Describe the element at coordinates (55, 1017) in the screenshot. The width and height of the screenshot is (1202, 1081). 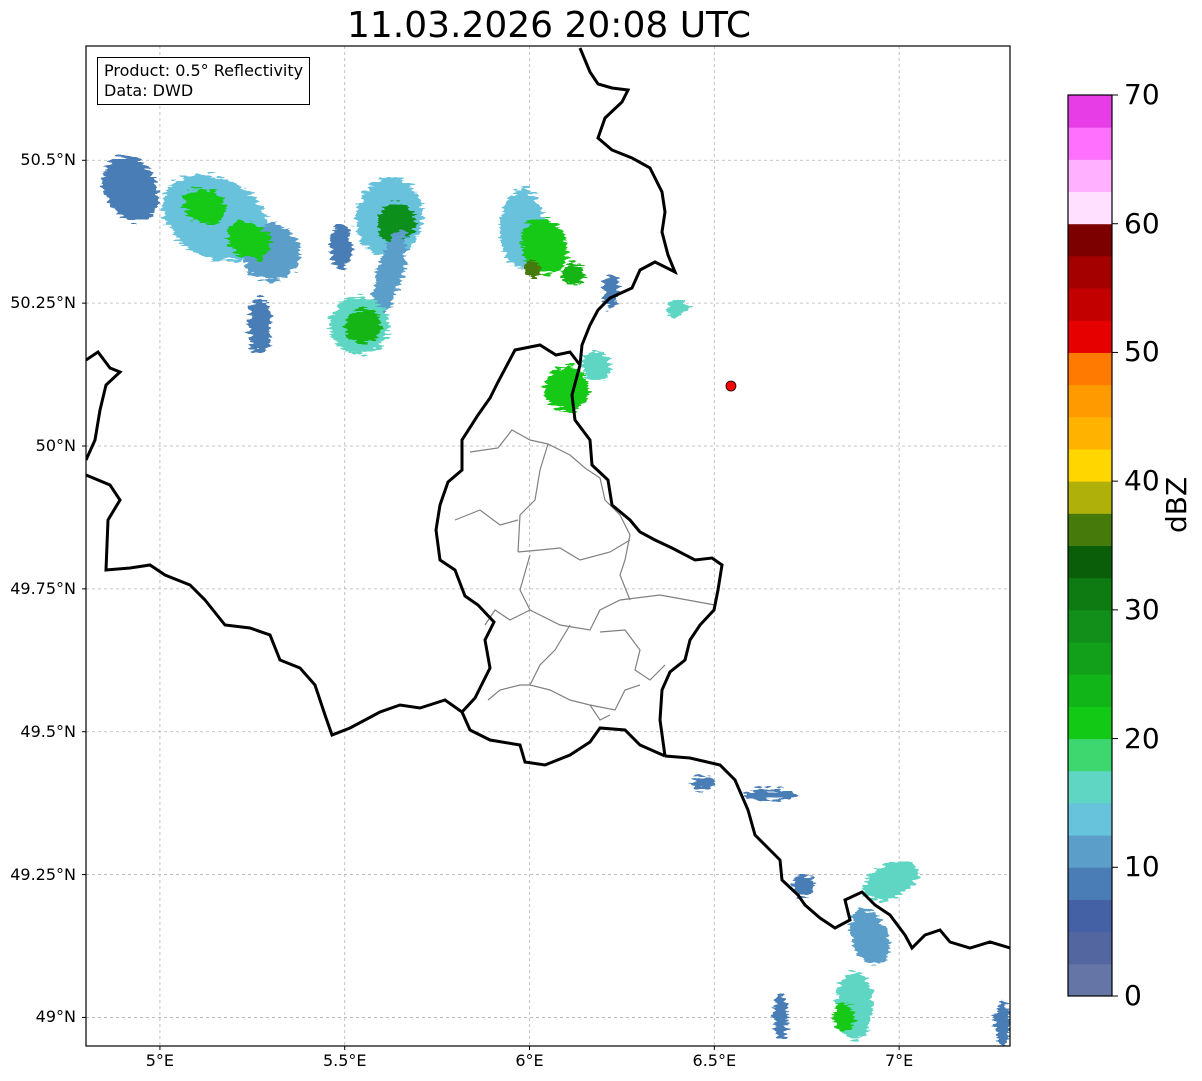
I see `latitude-tick-label: 49°N` at that location.